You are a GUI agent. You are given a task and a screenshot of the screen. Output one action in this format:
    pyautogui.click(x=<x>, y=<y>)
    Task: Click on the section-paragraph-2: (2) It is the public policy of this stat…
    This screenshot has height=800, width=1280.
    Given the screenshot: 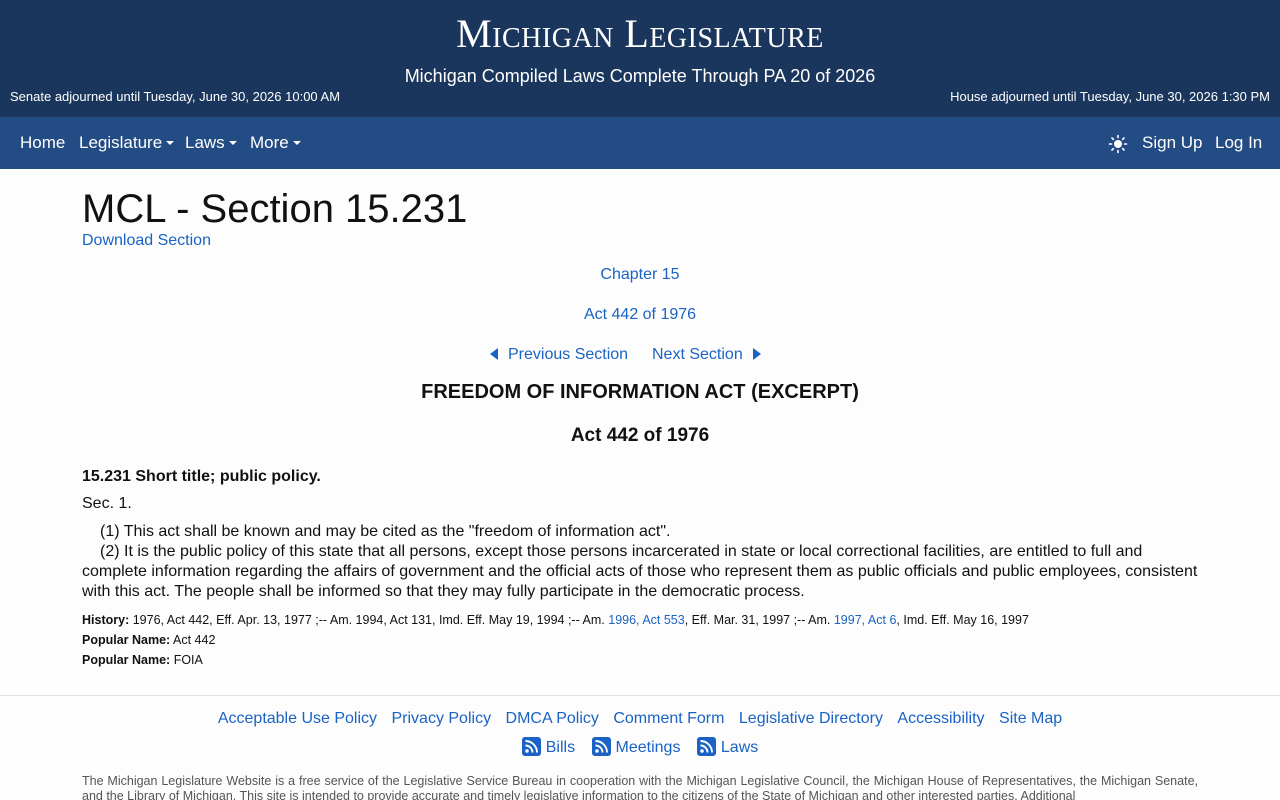 What is the action you would take?
    pyautogui.click(x=640, y=571)
    